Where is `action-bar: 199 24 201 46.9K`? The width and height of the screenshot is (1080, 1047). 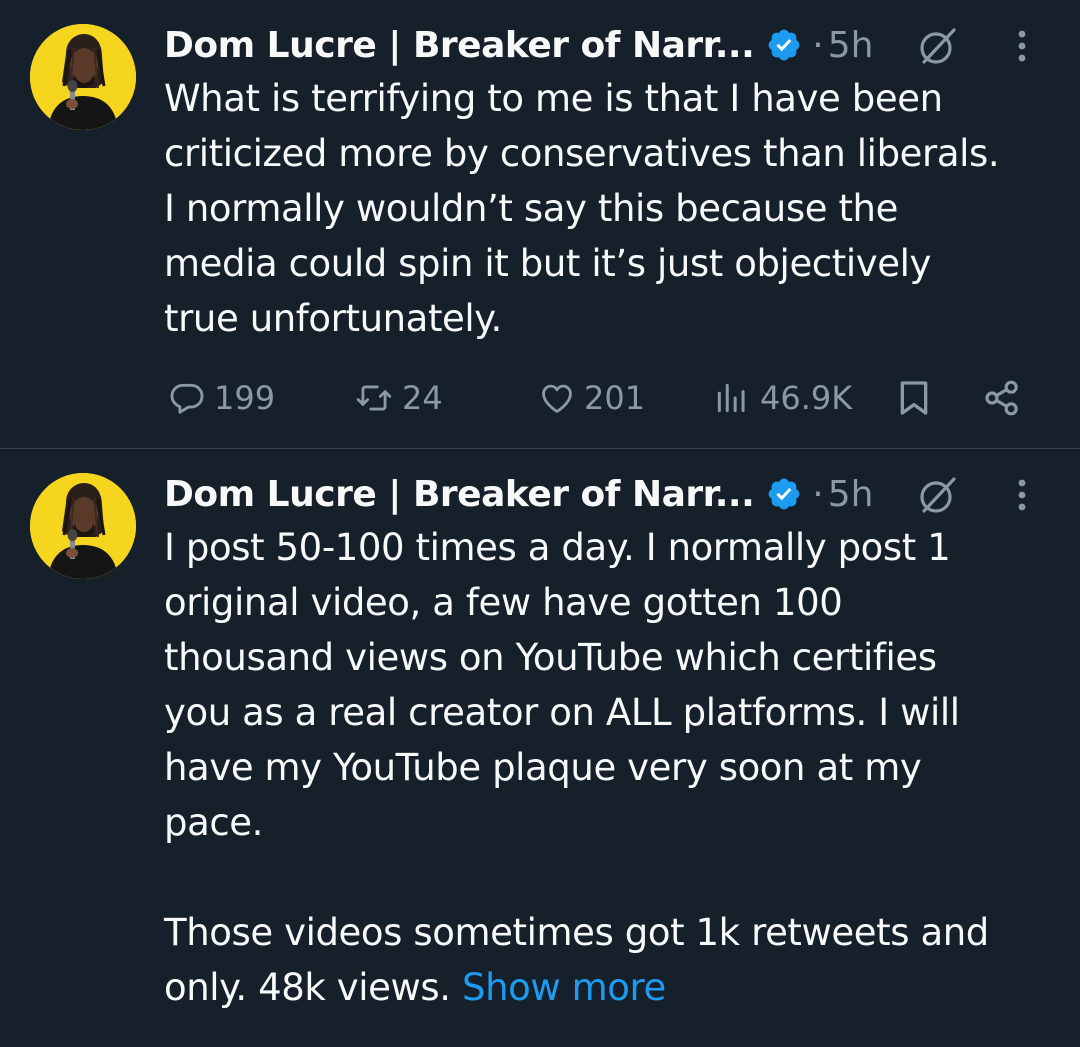
action-bar: 199 24 201 46.9K is located at coordinates (604, 398).